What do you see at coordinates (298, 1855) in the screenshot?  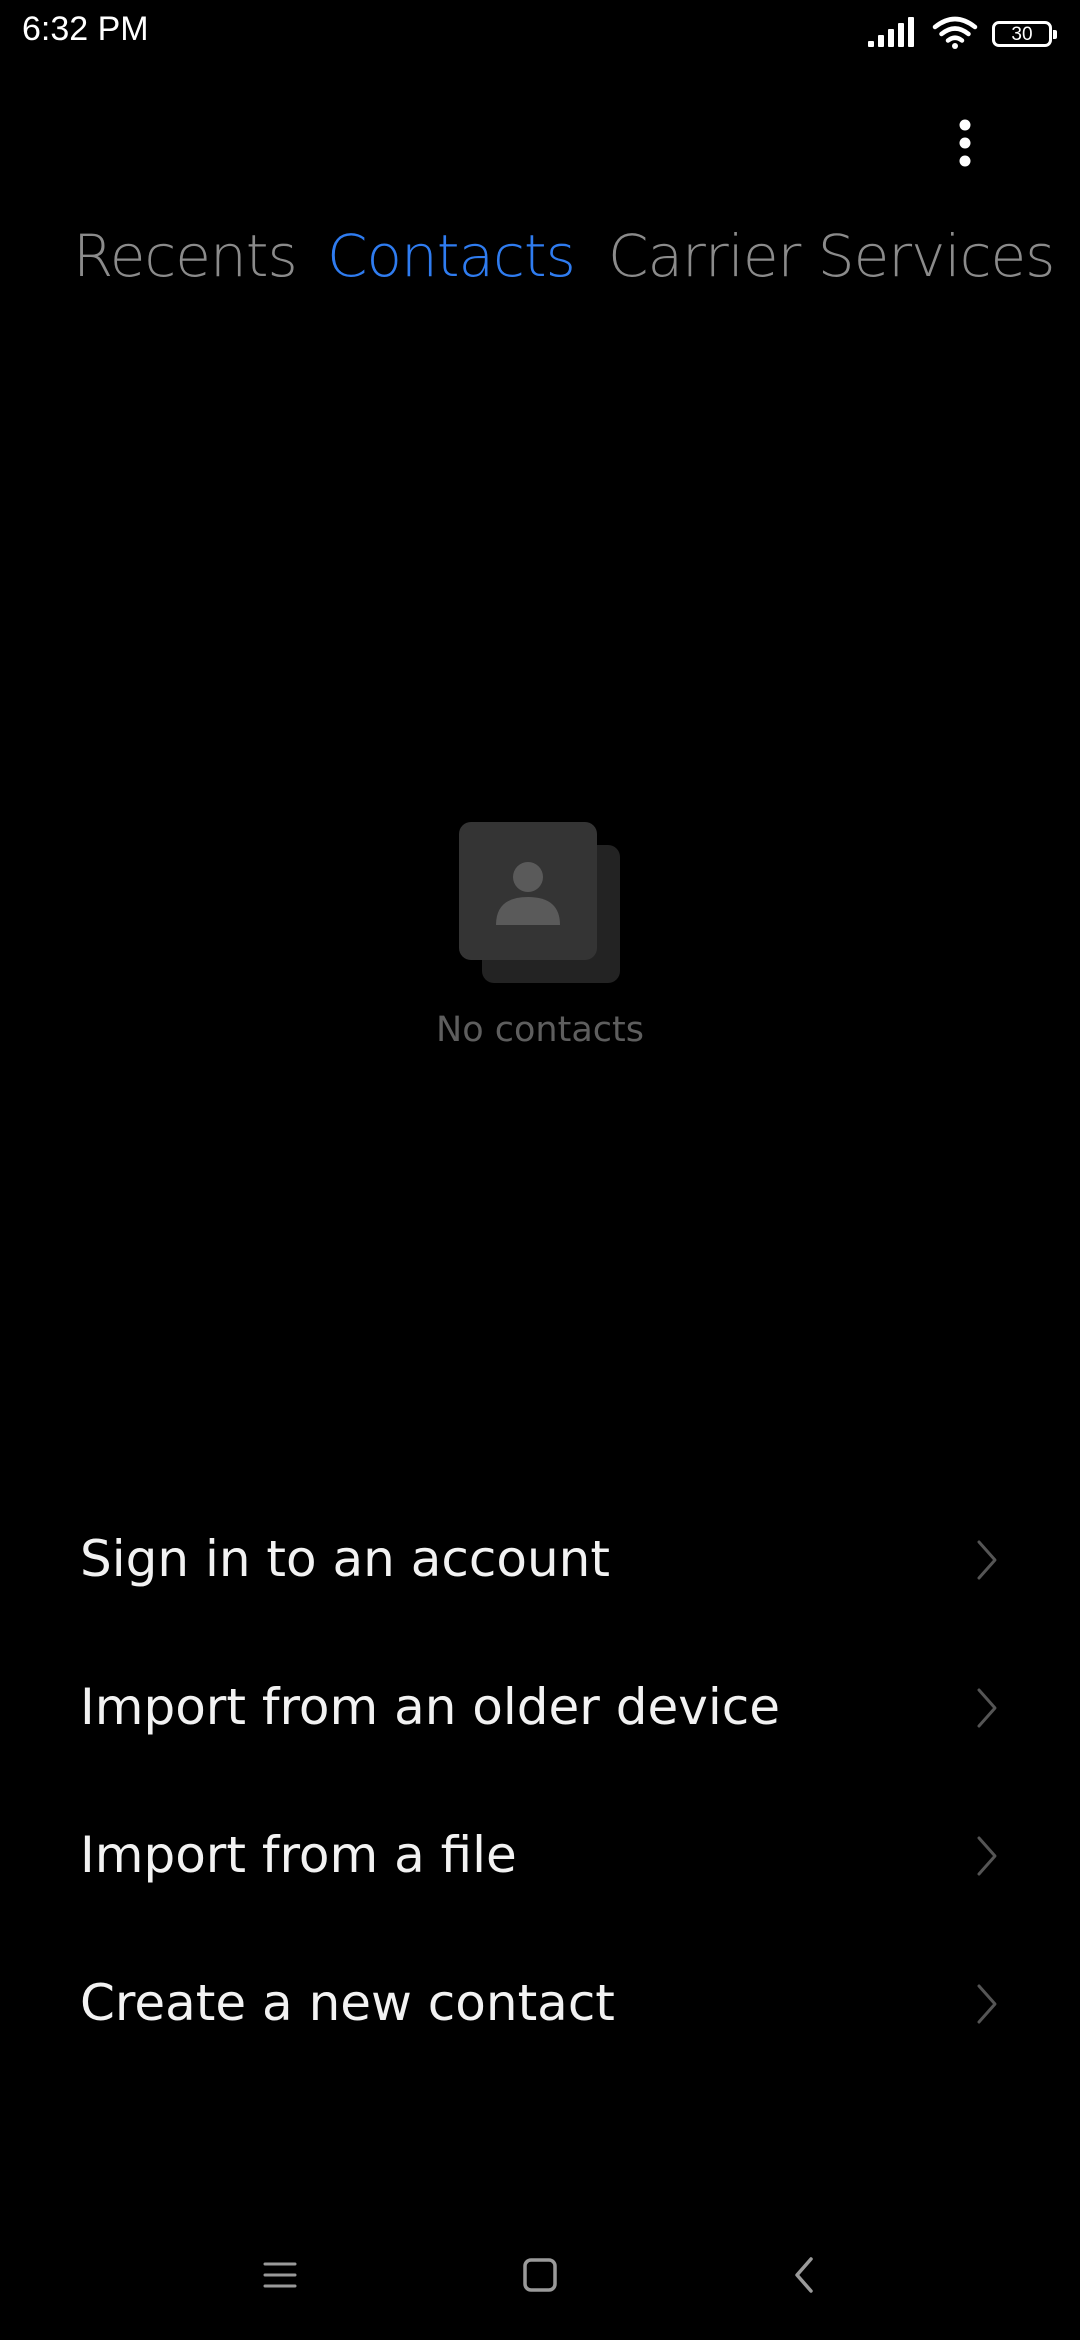 I see `action-label: Import from a file` at bounding box center [298, 1855].